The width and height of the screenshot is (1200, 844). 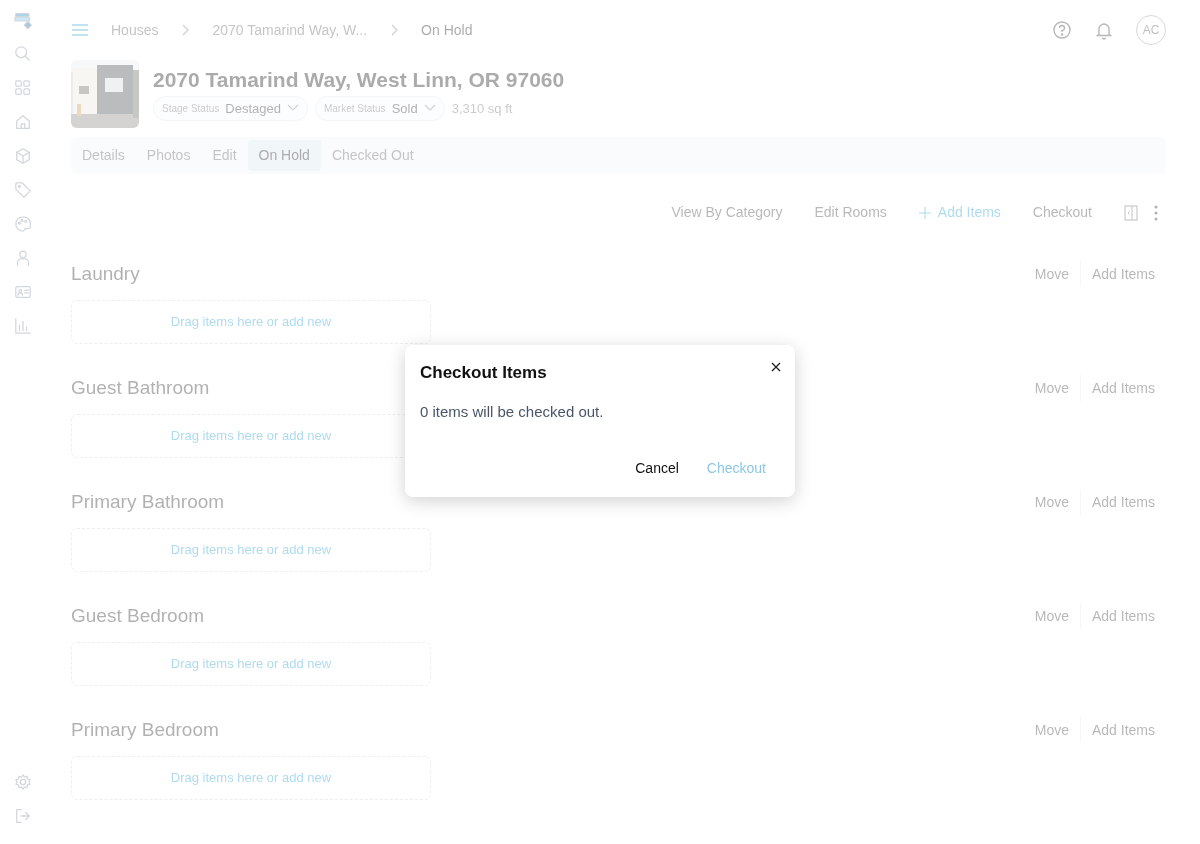 I want to click on search-icon, so click(x=22, y=54).